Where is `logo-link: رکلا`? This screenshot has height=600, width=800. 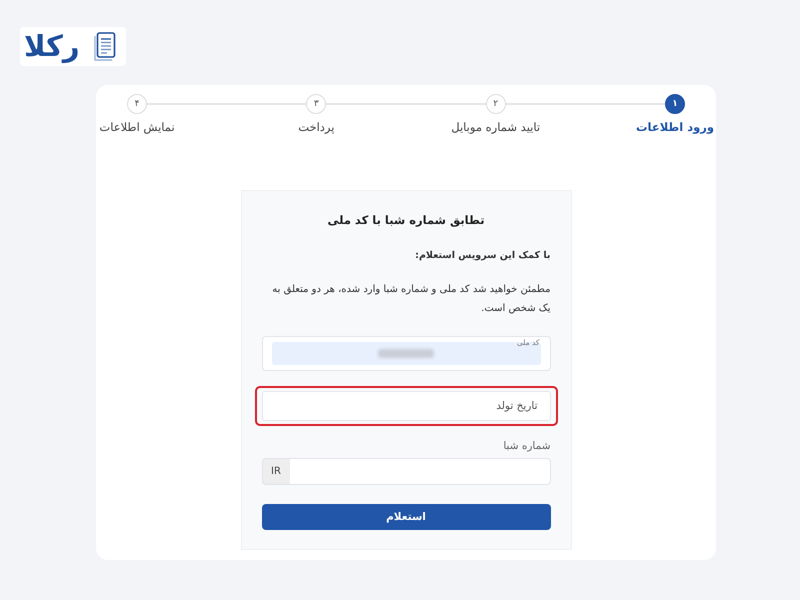 logo-link: رکلا is located at coordinates (73, 46).